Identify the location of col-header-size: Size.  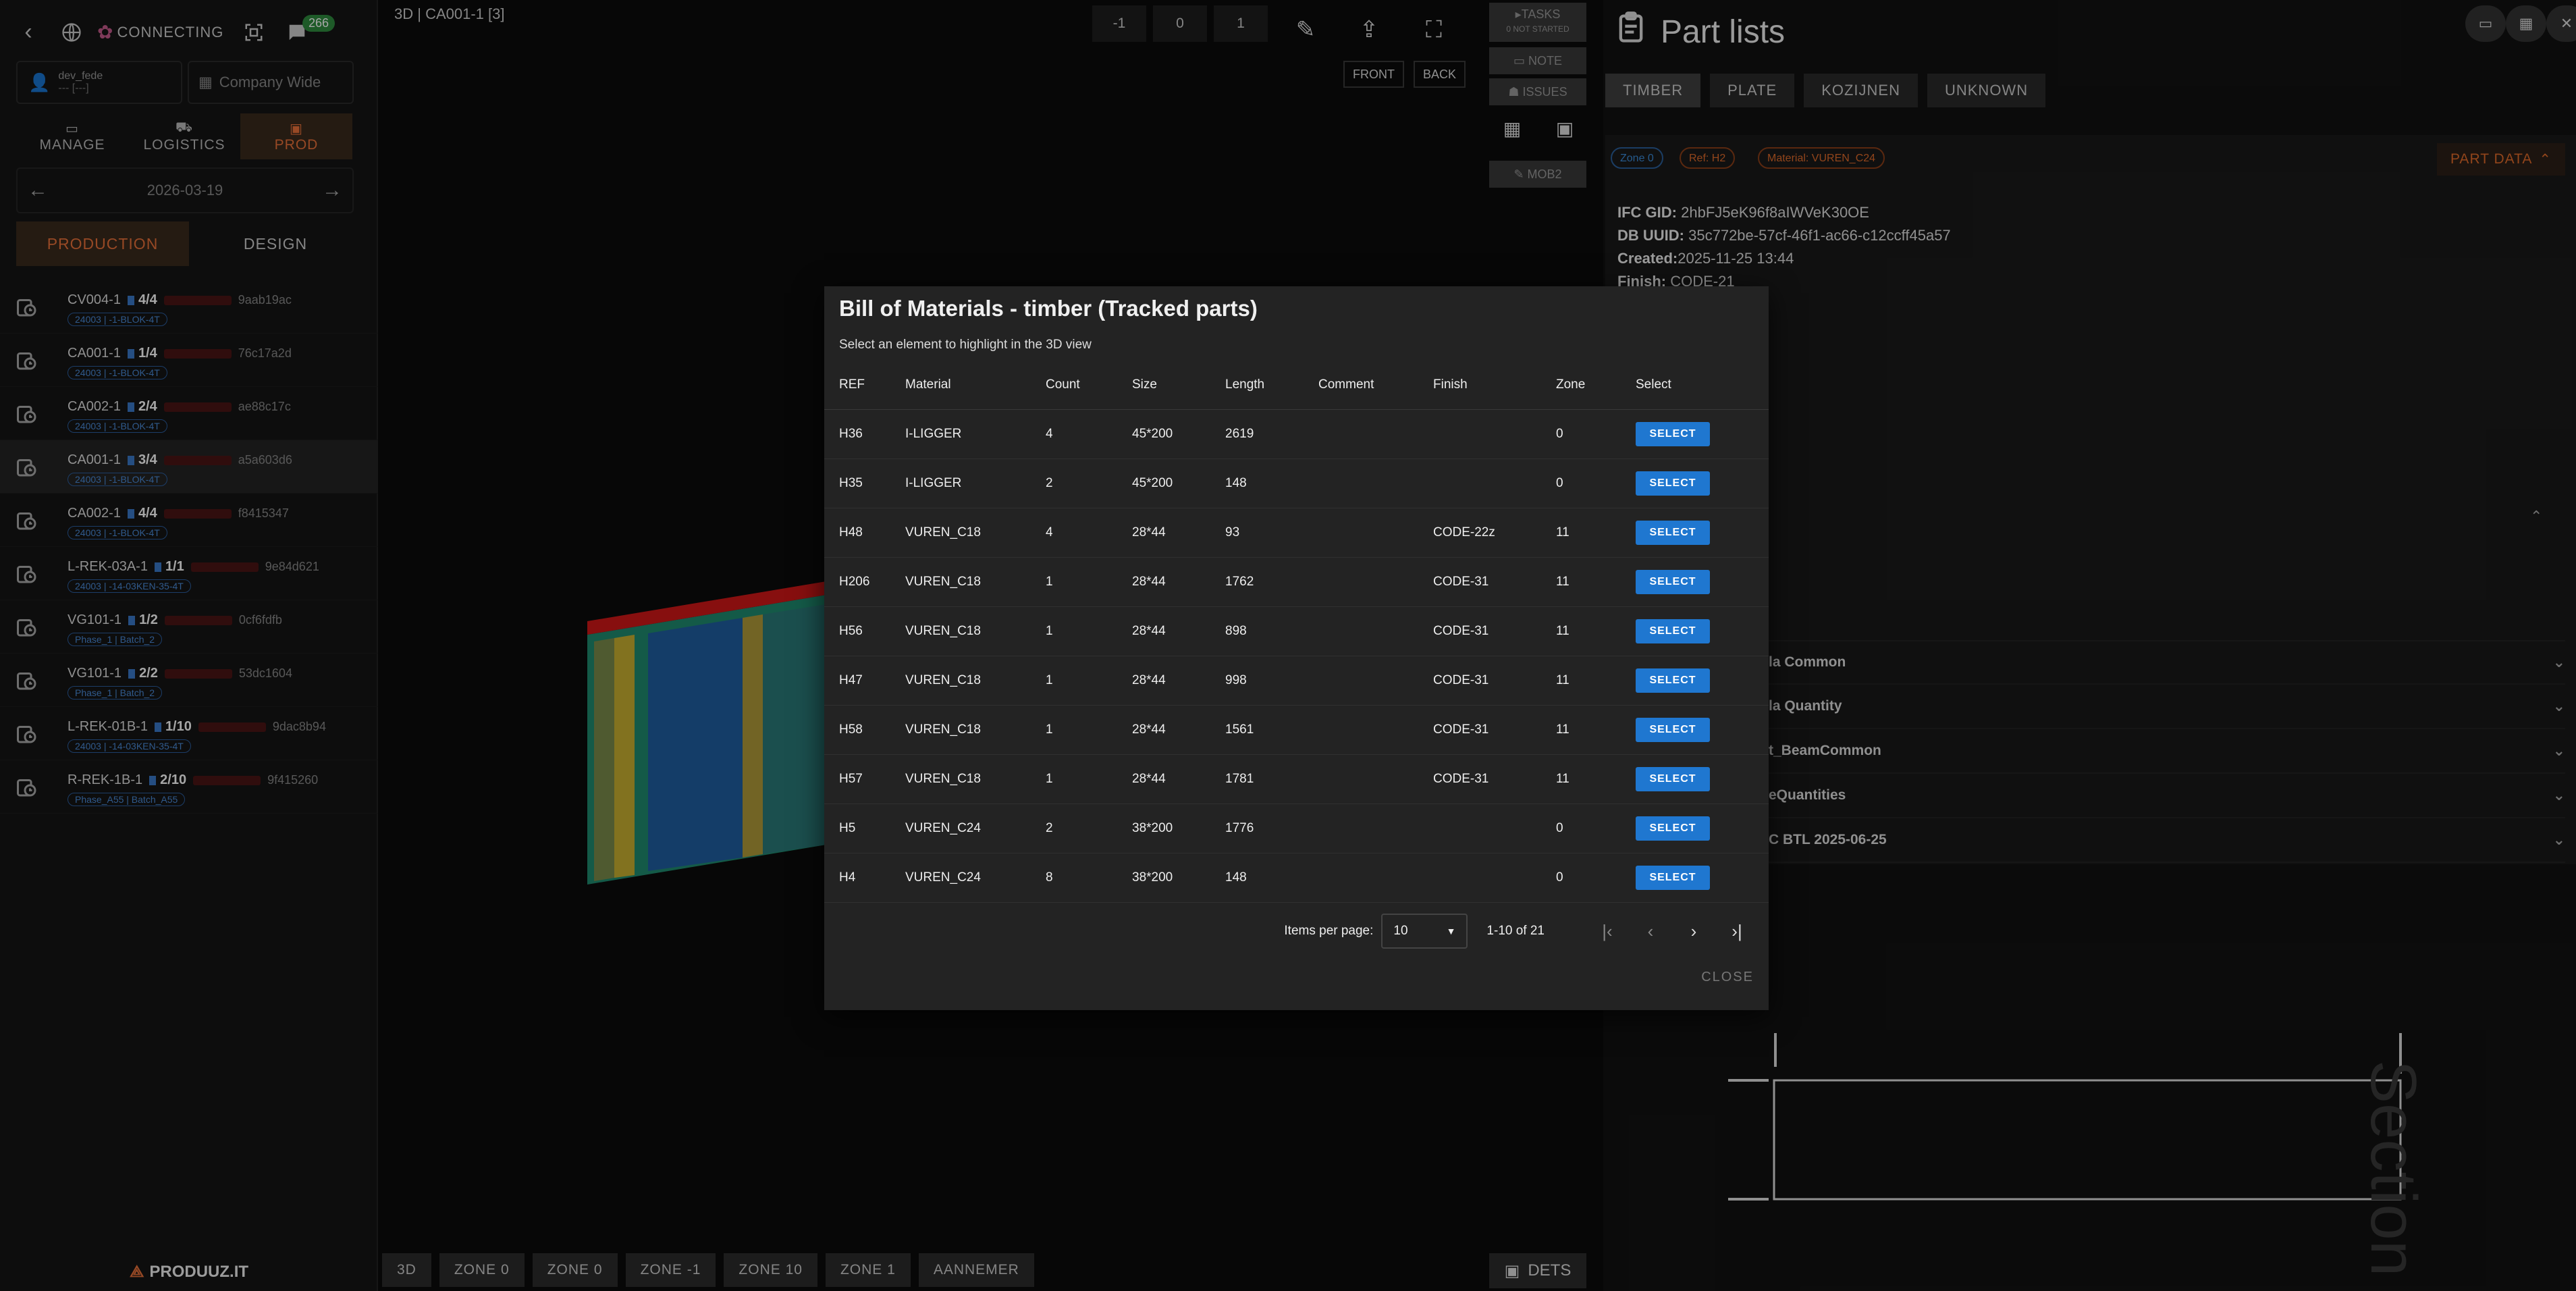
(1178, 386).